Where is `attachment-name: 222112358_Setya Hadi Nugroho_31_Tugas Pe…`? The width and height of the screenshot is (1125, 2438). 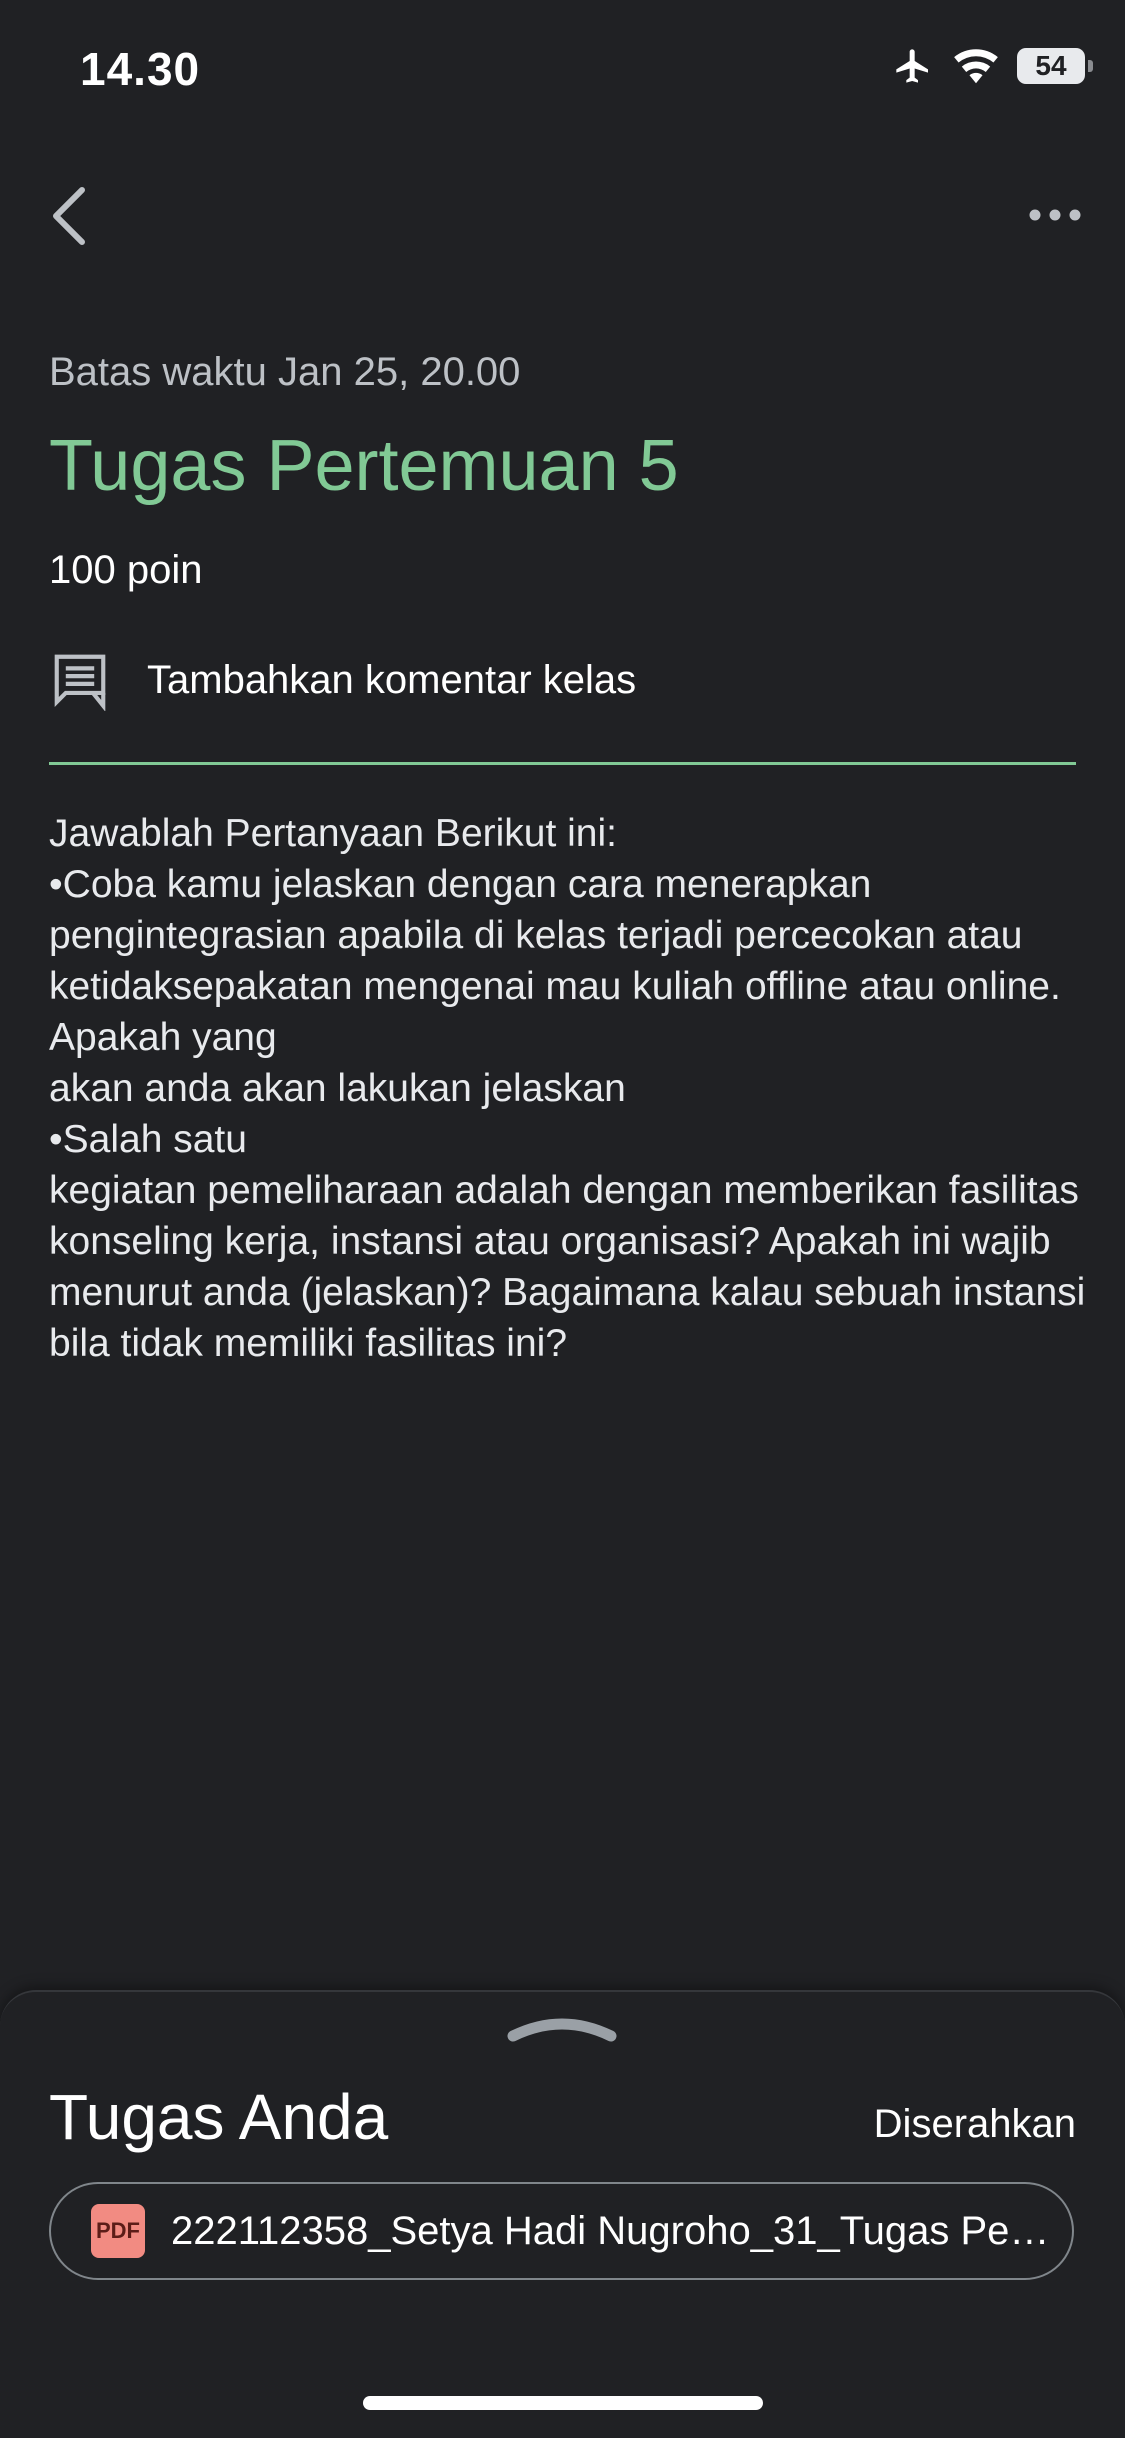
attachment-name: 222112358_Setya Hadi Nugroho_31_Tugas Pe… is located at coordinates (611, 2230).